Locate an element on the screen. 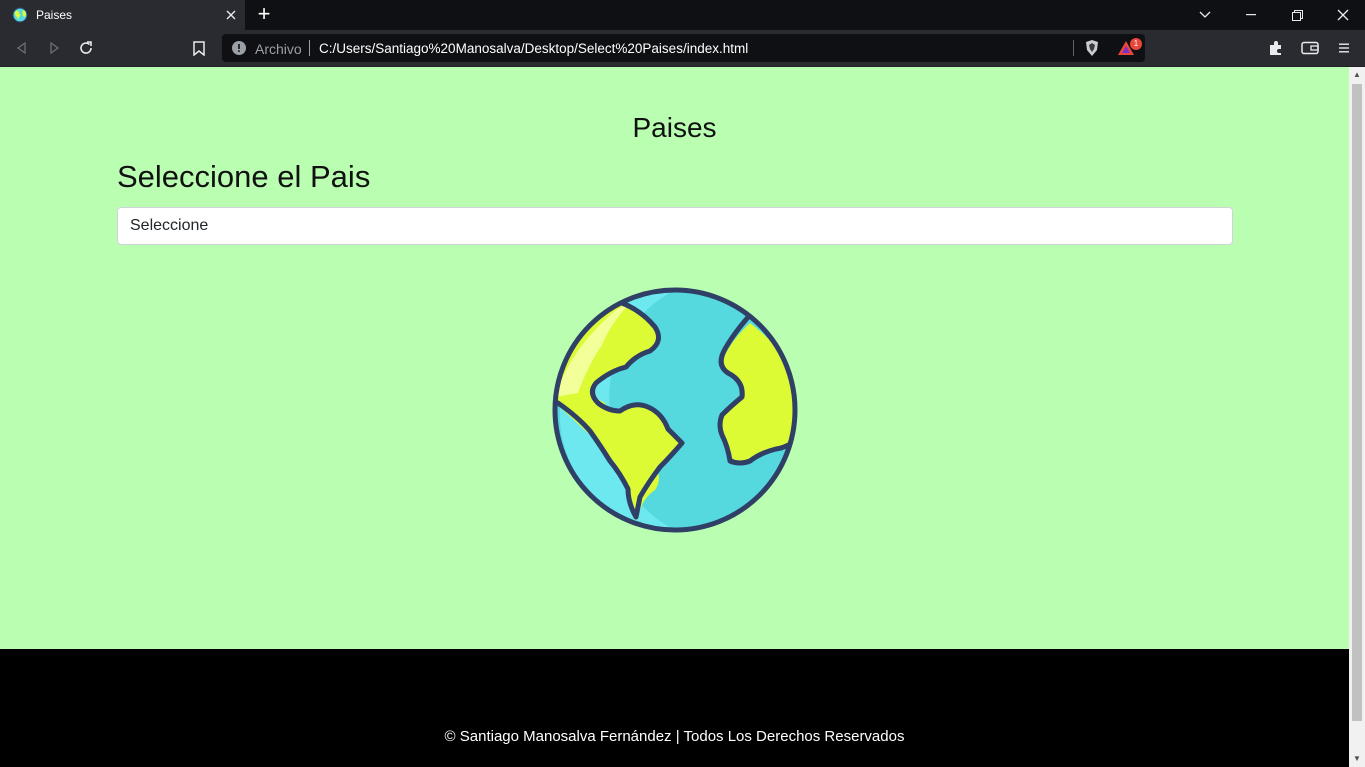  vertical-scrollbar: ▲ ▼ is located at coordinates (1357, 417).